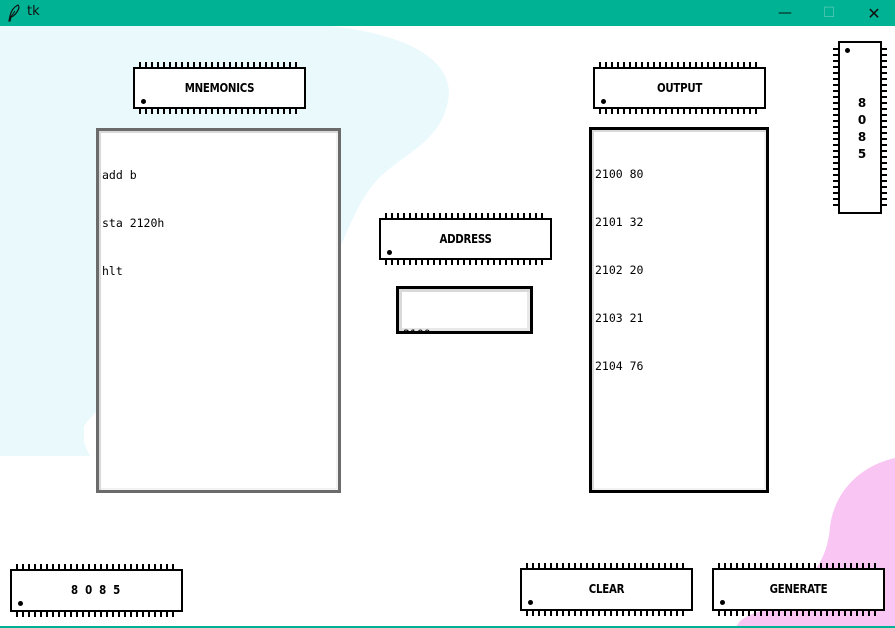 Image resolution: width=895 pixels, height=628 pixels. I want to click on output-line: 2101 32, so click(619, 222).